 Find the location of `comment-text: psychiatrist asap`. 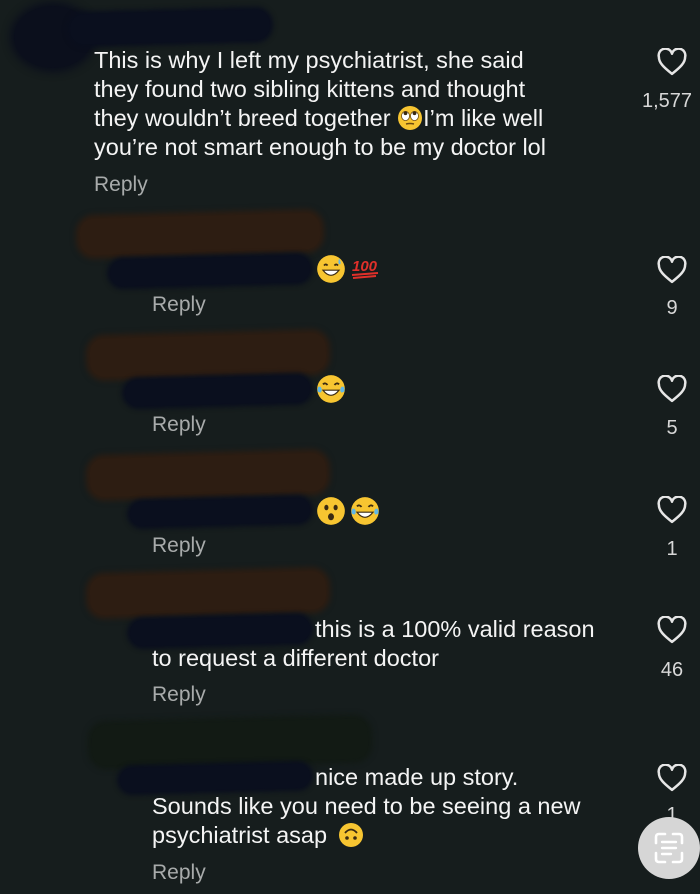

comment-text: psychiatrist asap is located at coordinates (258, 836).